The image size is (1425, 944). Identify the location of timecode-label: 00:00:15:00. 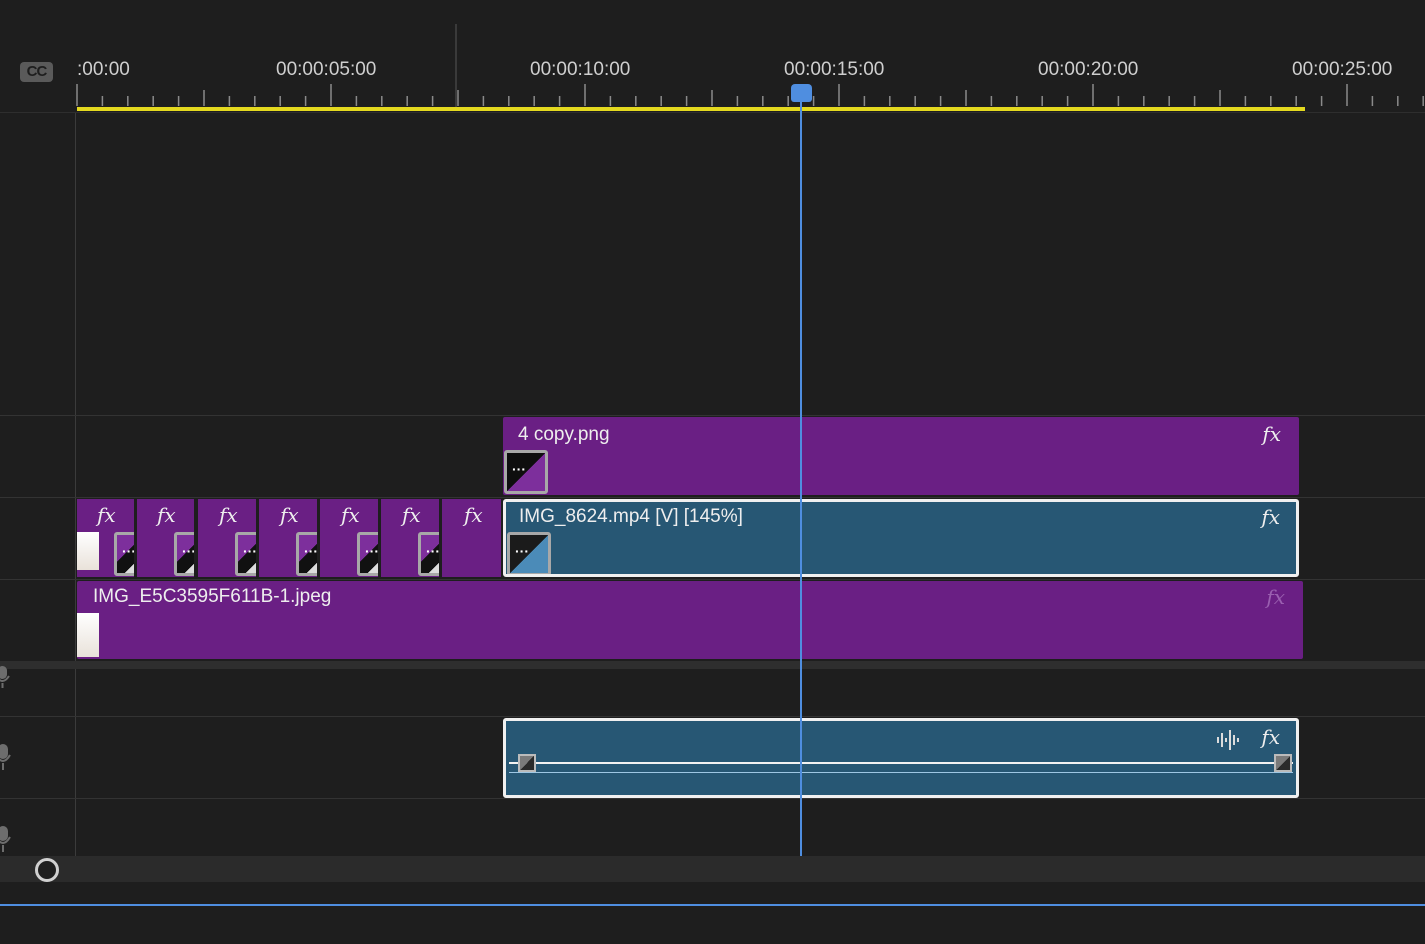
(834, 69).